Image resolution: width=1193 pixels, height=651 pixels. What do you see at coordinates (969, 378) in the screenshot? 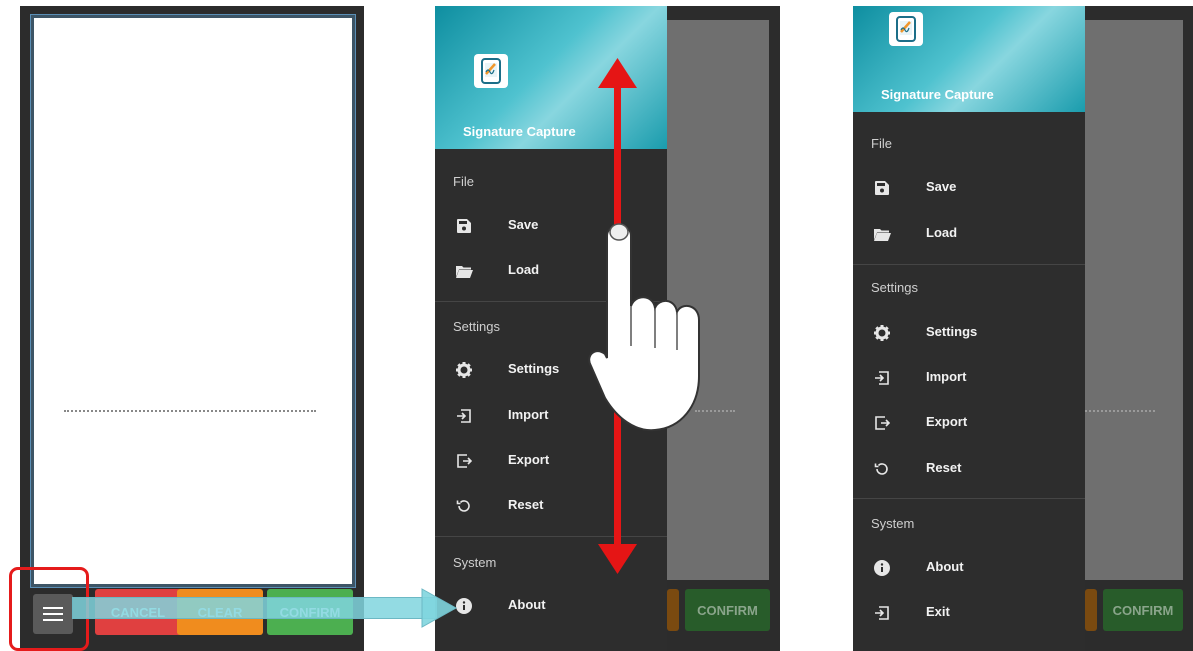
I see `menu-item-import: Import` at bounding box center [969, 378].